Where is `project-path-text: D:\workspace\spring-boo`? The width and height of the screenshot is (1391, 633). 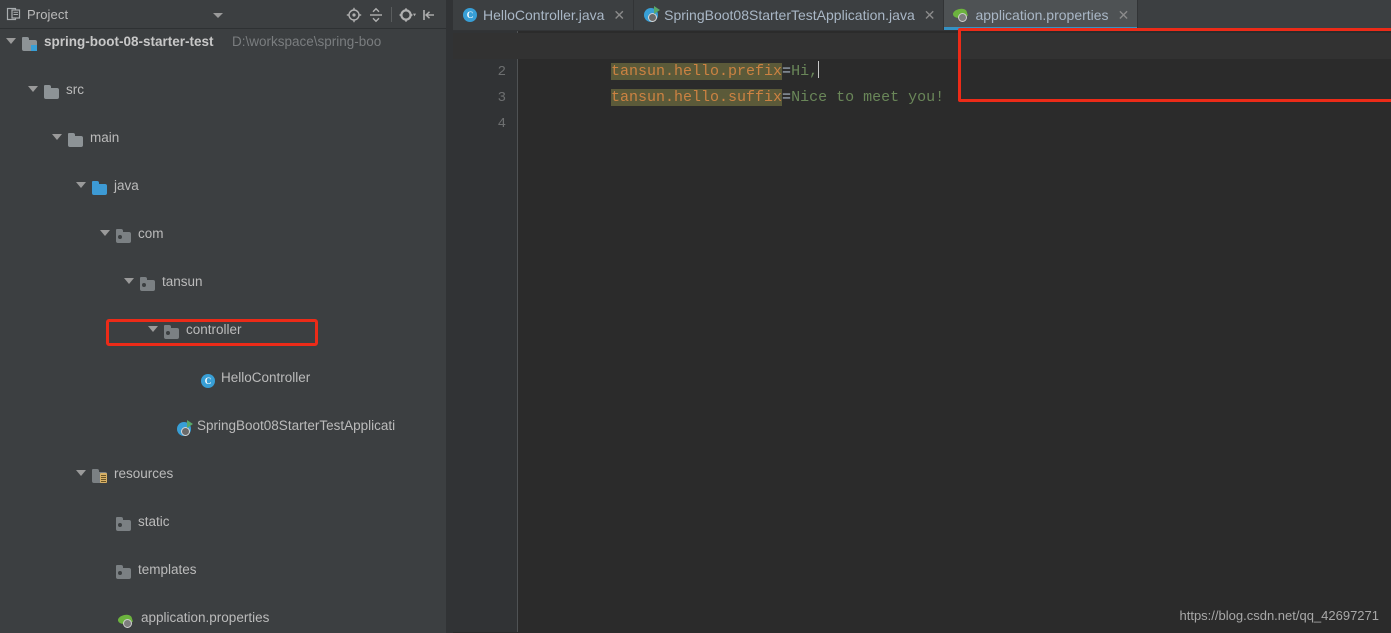
project-path-text: D:\workspace\spring-boo is located at coordinates (307, 41).